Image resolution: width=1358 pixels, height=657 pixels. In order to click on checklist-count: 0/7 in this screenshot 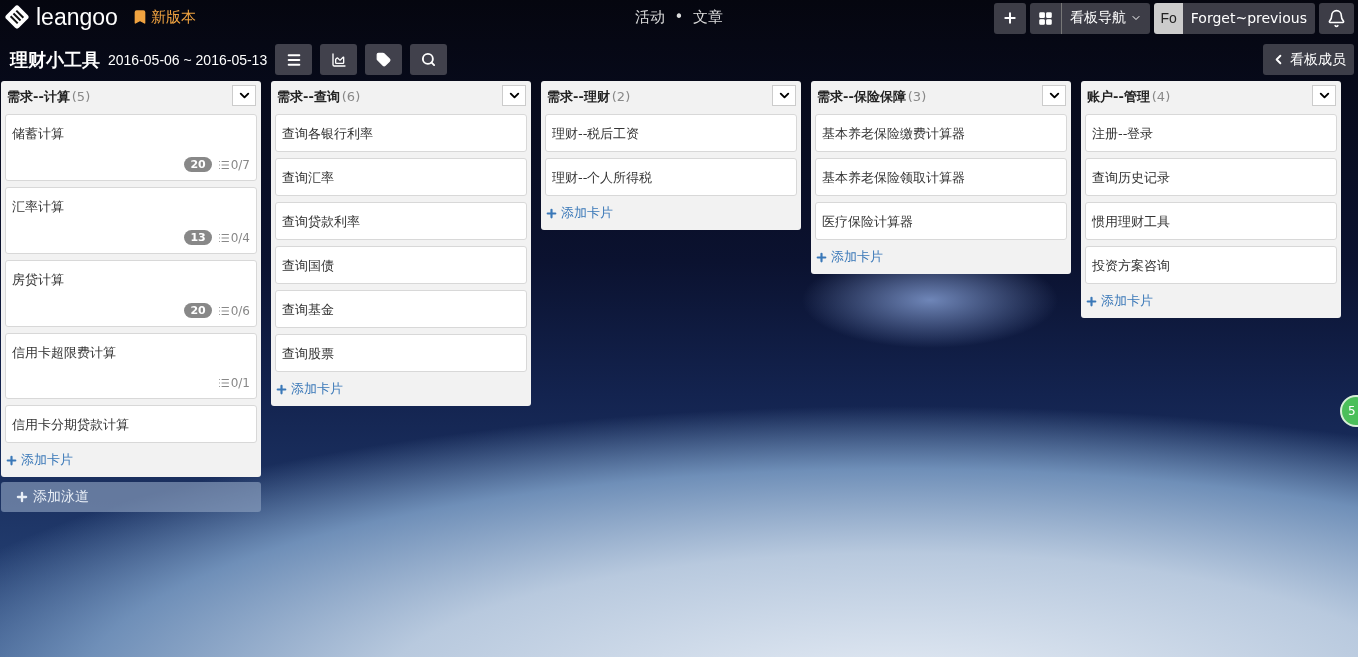, I will do `click(233, 164)`.